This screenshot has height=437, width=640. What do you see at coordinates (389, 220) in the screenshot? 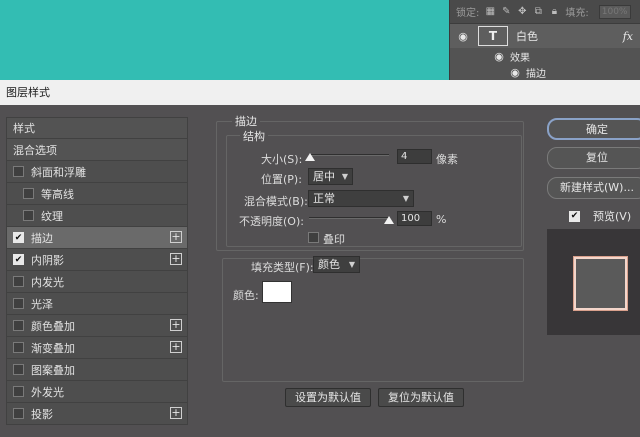
I see `opacity-slider-thumb` at bounding box center [389, 220].